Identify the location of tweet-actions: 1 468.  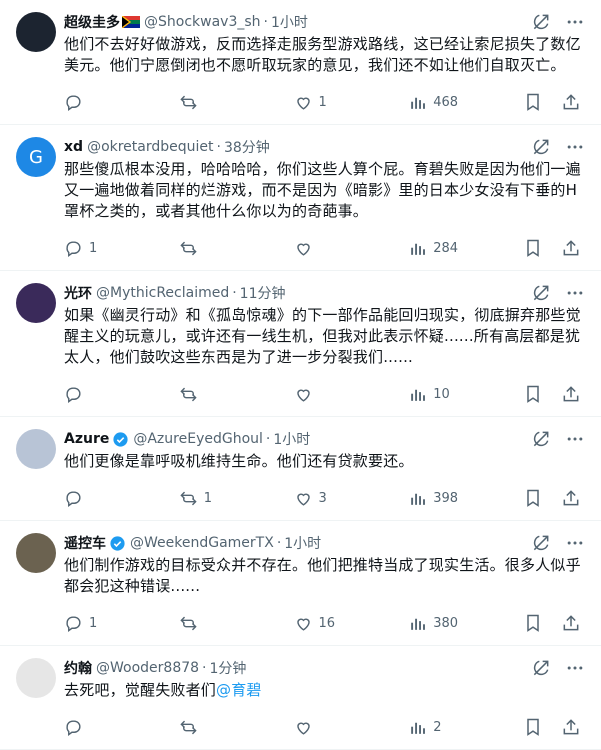
(324, 102).